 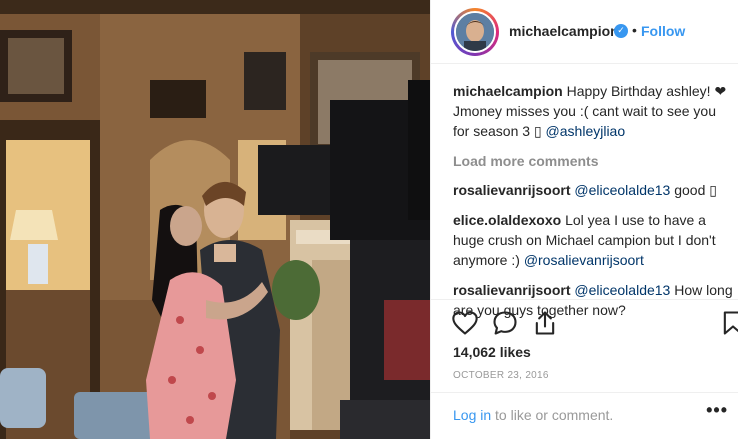 What do you see at coordinates (505, 323) in the screenshot?
I see `comment-icon` at bounding box center [505, 323].